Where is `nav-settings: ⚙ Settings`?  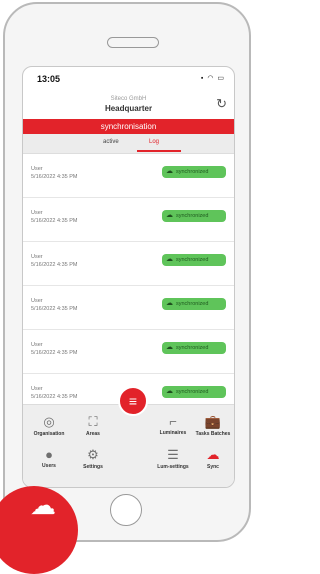 nav-settings: ⚙ Settings is located at coordinates (93, 458).